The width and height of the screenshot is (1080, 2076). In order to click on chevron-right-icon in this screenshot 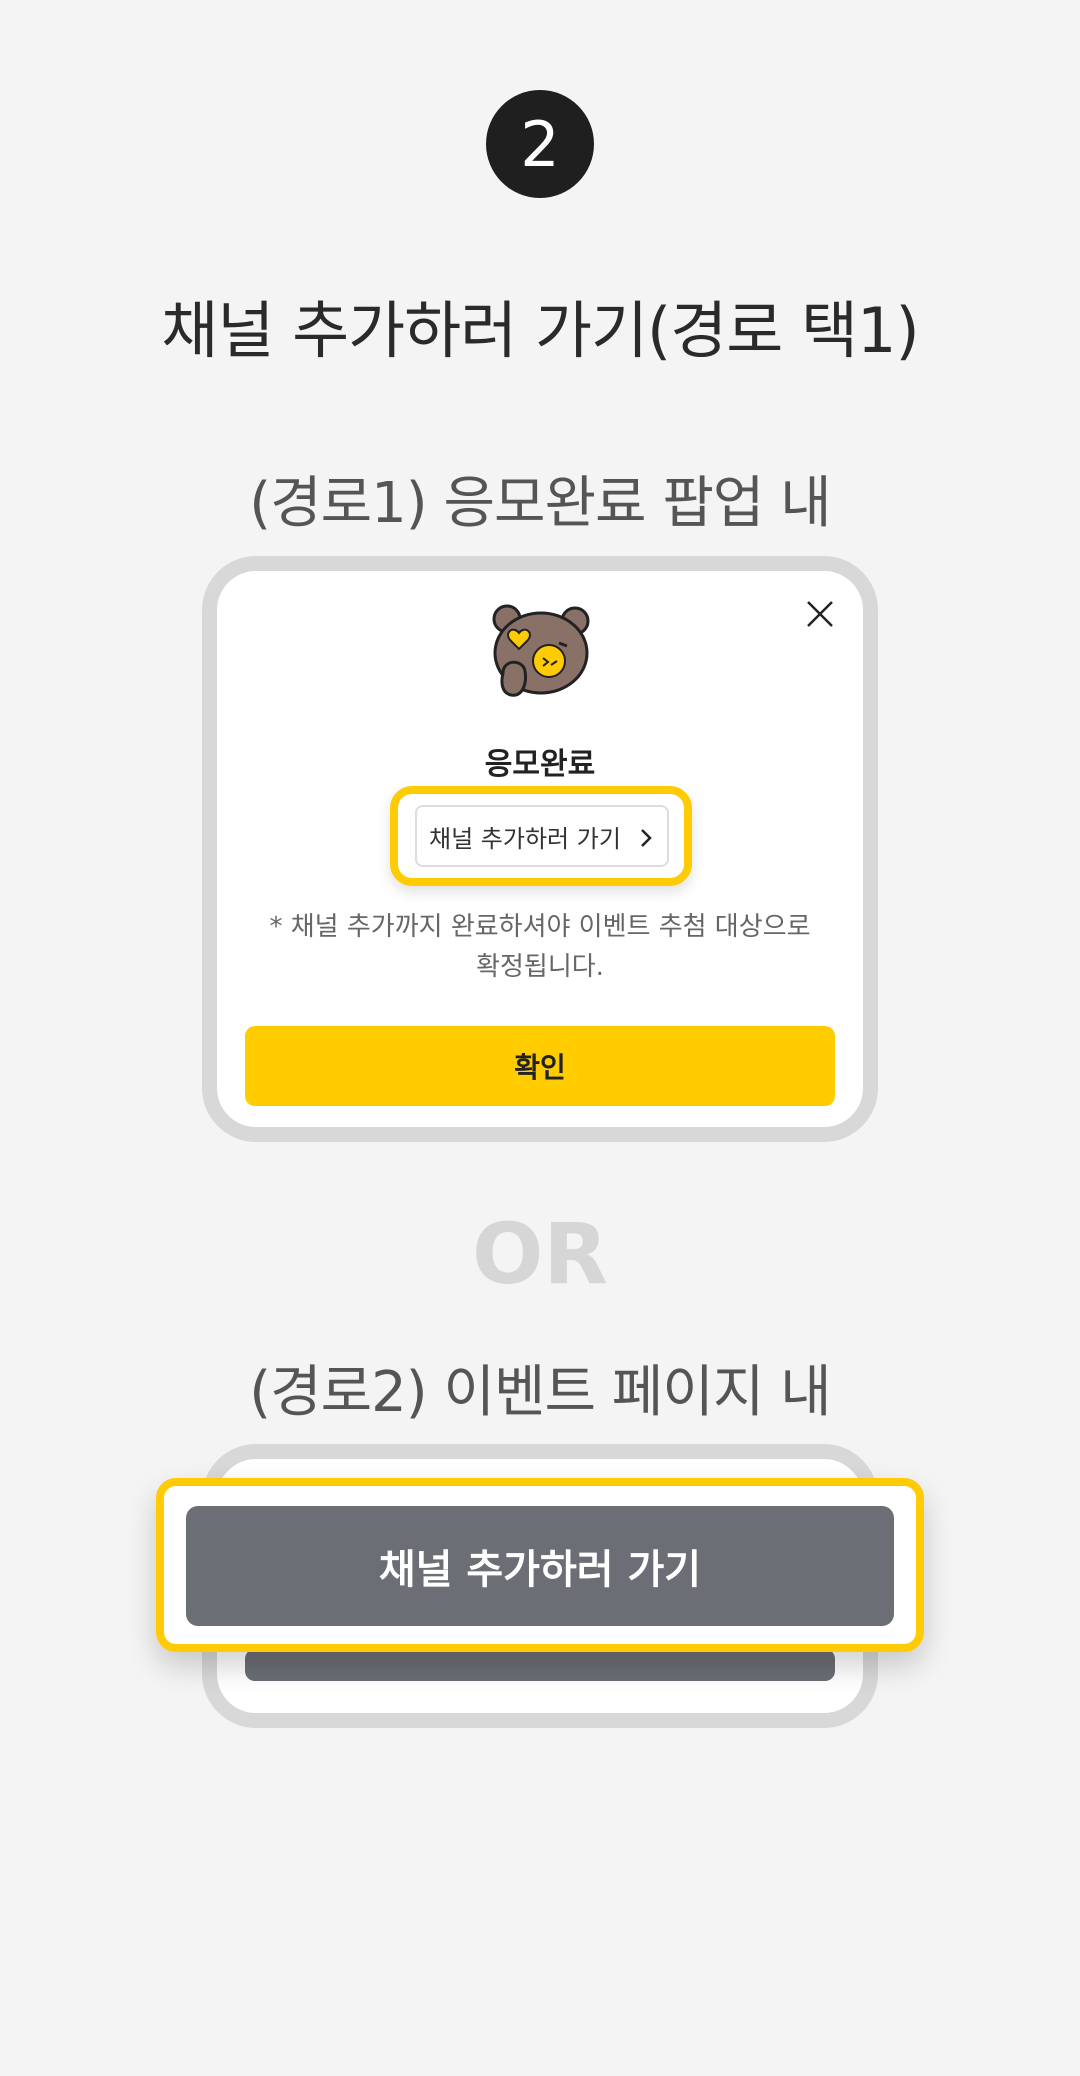, I will do `click(646, 838)`.